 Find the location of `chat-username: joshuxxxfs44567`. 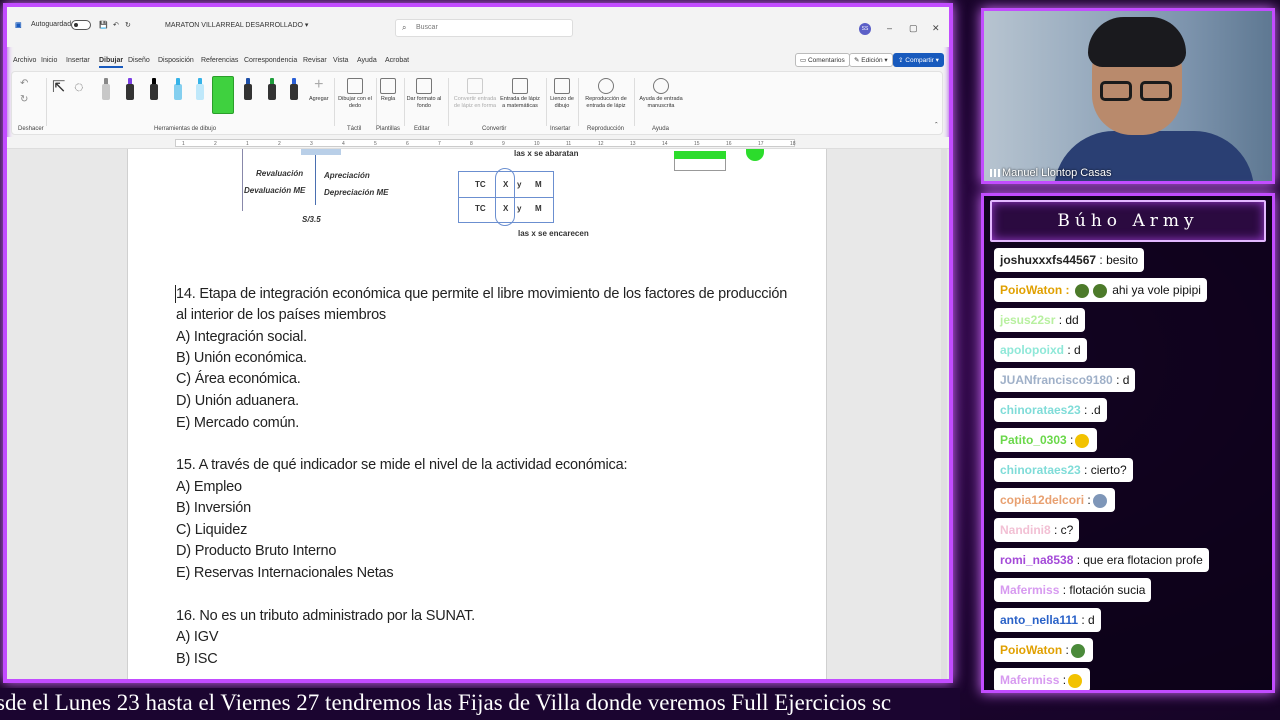

chat-username: joshuxxxfs44567 is located at coordinates (1049, 260).